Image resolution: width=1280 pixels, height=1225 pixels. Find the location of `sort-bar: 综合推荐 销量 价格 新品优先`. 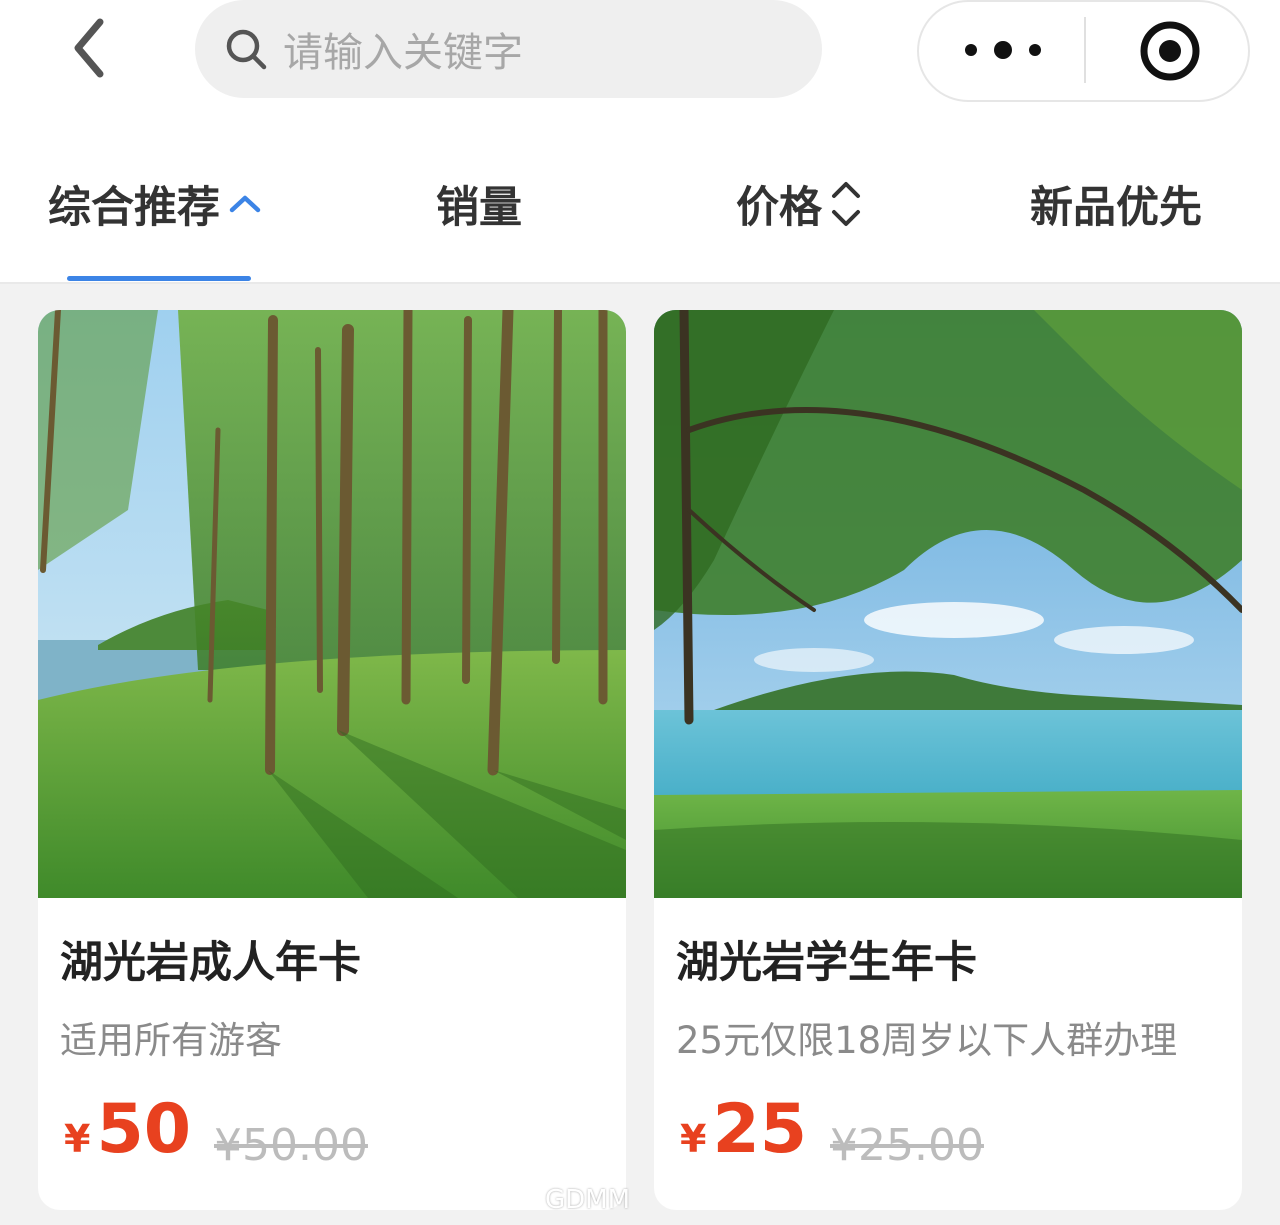

sort-bar: 综合推荐 销量 价格 新品优先 is located at coordinates (640, 212).